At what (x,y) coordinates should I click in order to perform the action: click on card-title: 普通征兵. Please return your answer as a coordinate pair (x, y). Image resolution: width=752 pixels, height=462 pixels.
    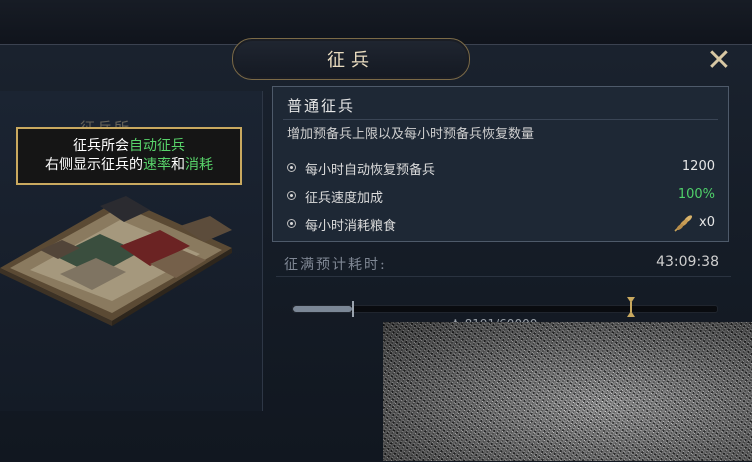
    Looking at the image, I should click on (321, 106).